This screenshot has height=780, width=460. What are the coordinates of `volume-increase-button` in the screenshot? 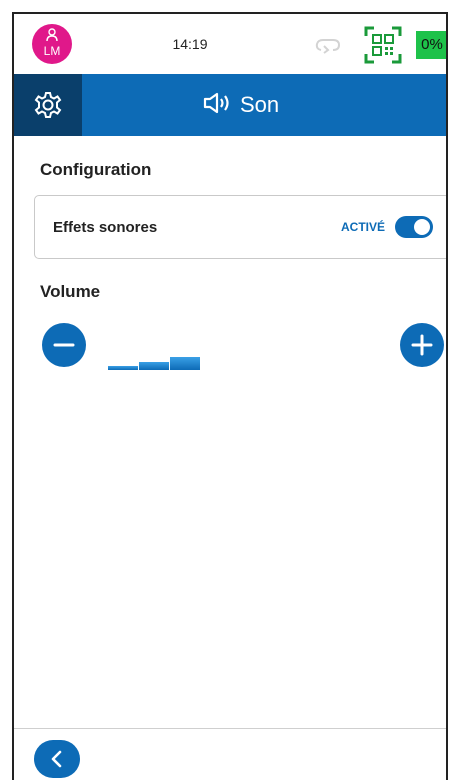 It's located at (422, 345).